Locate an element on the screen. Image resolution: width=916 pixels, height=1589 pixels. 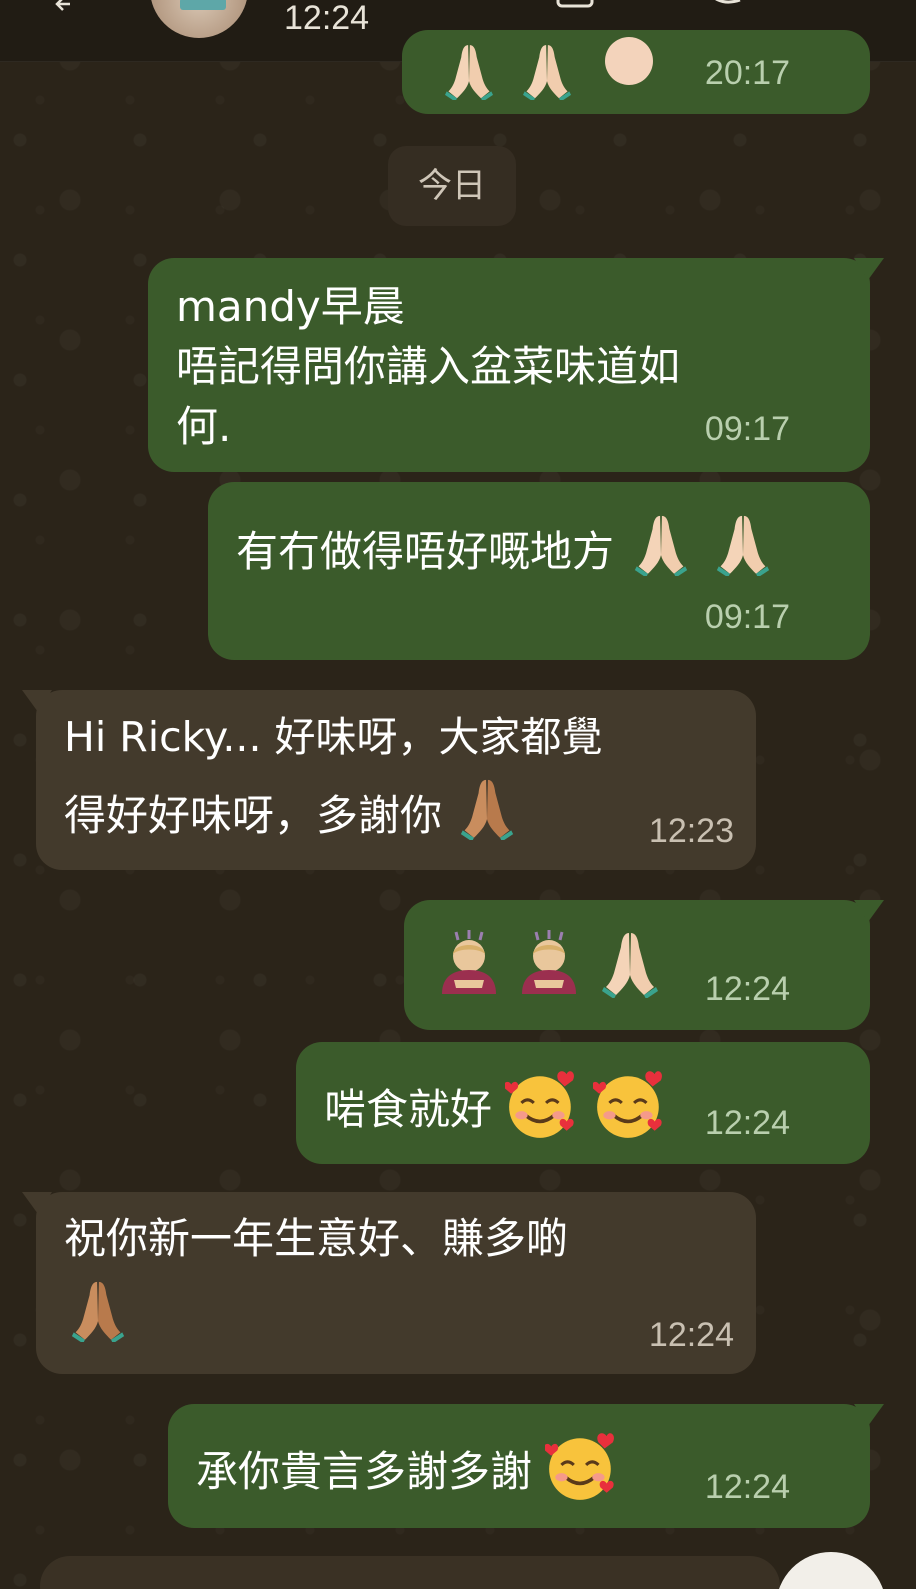
contact-avatar is located at coordinates (199, 19).